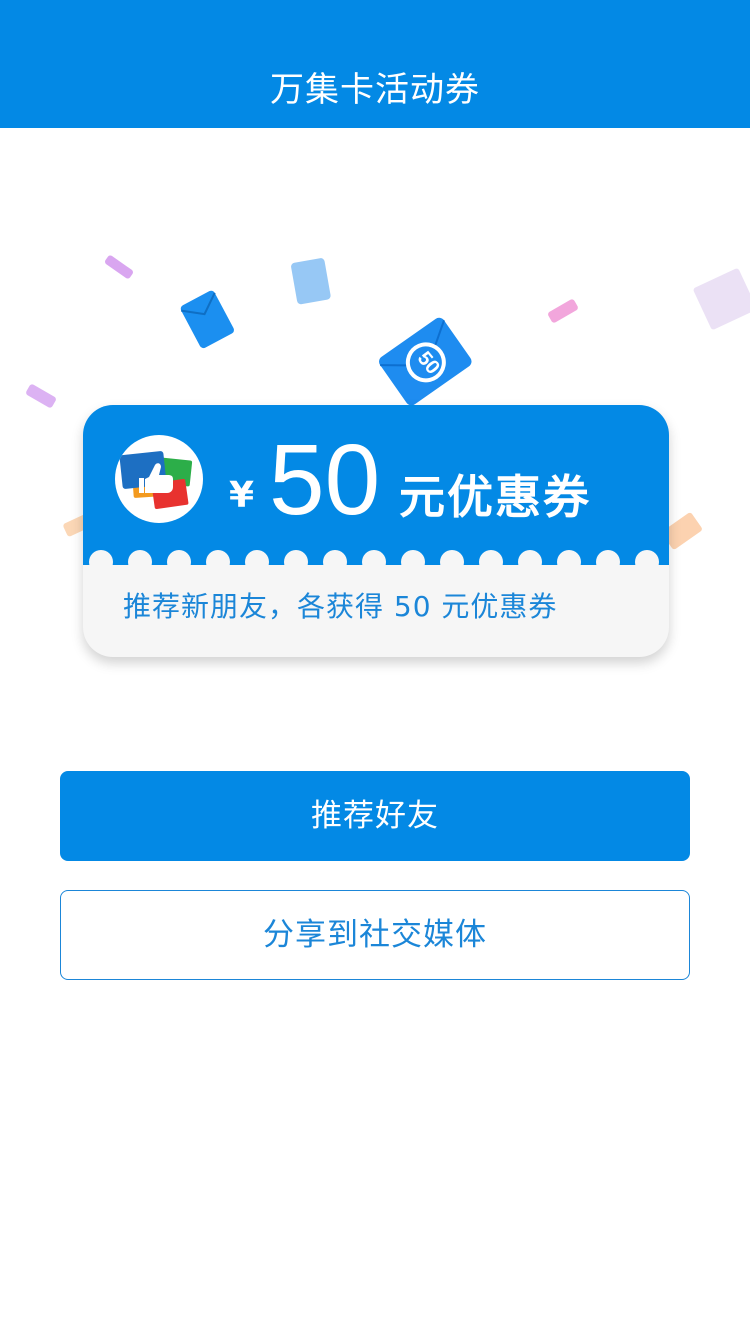 The width and height of the screenshot is (750, 1334). What do you see at coordinates (242, 495) in the screenshot?
I see `coupon-currency: ¥` at bounding box center [242, 495].